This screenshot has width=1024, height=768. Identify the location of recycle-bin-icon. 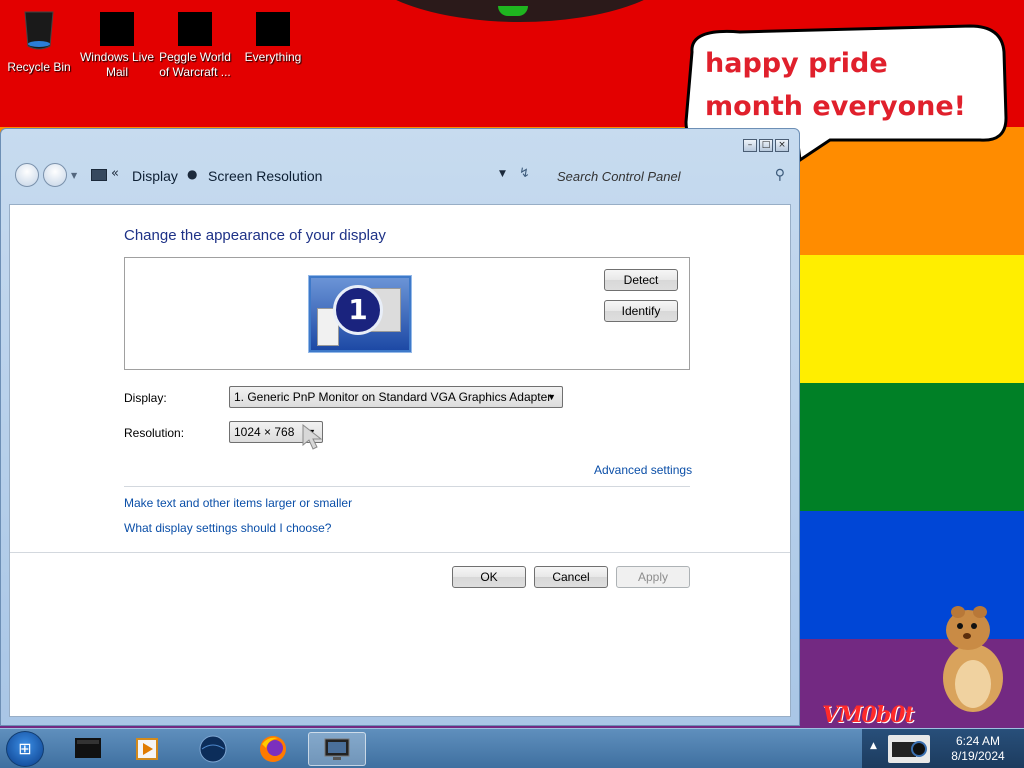
(39, 30).